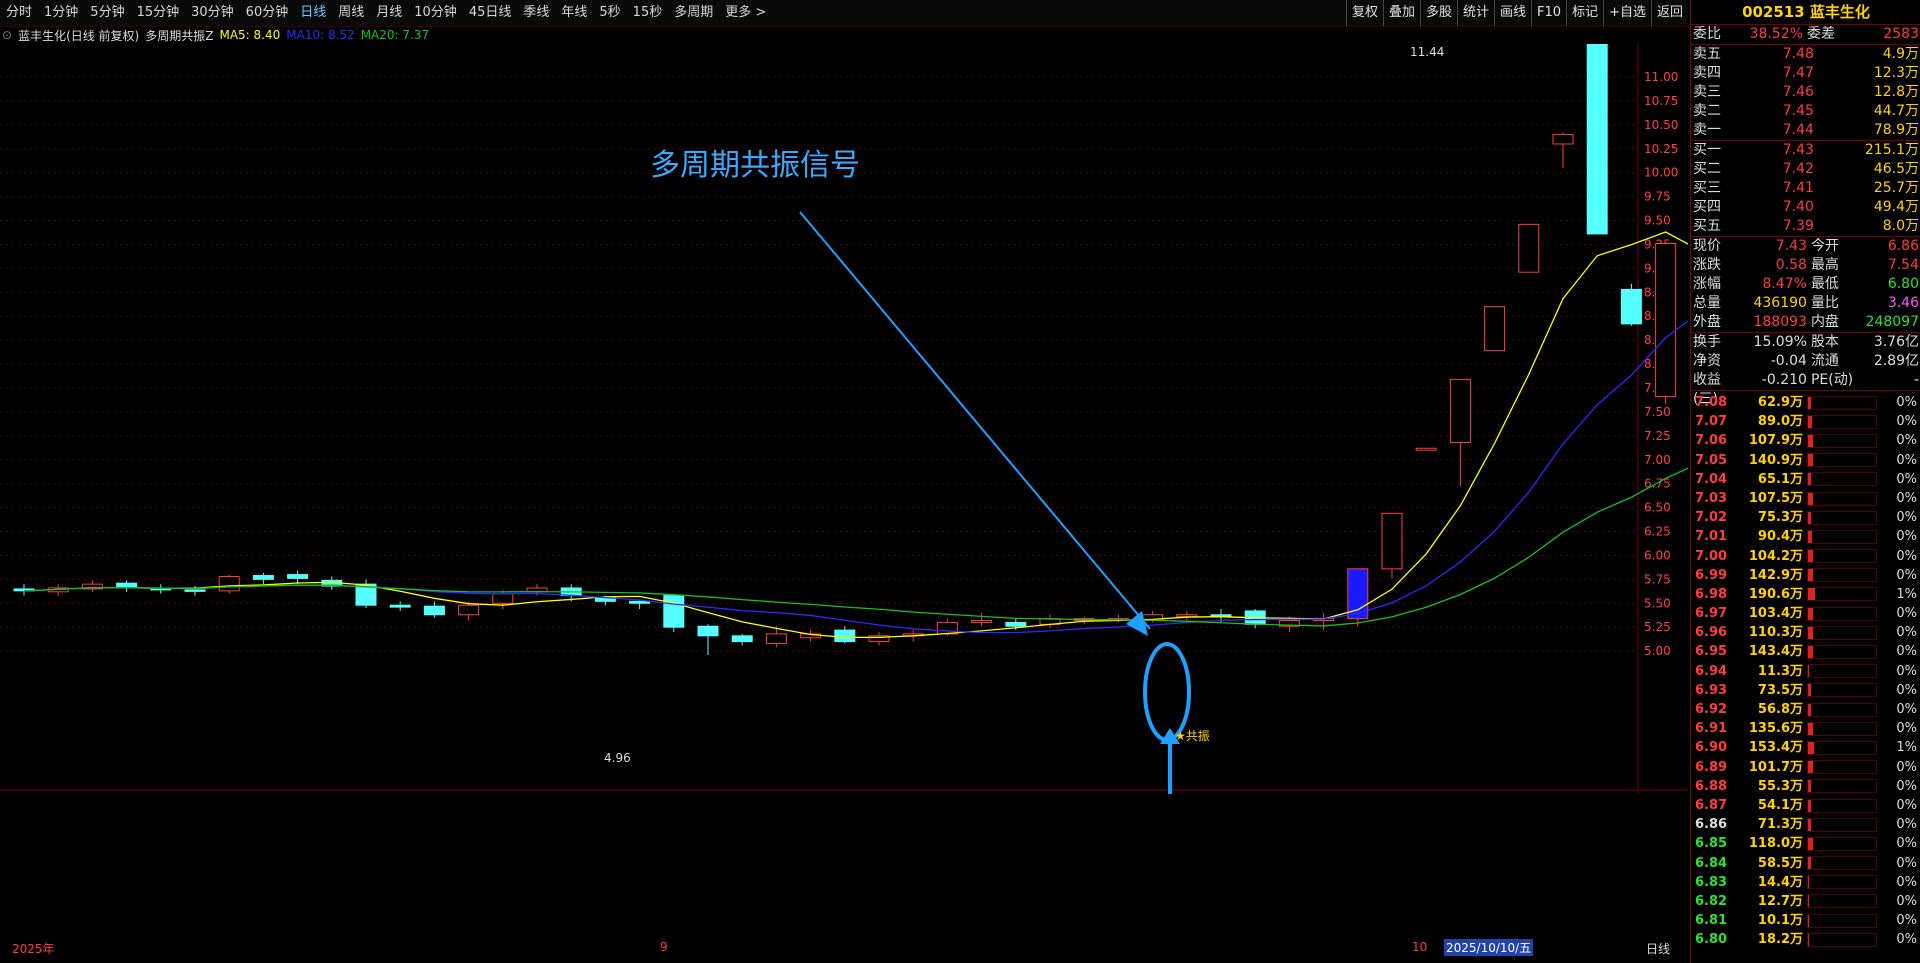 The image size is (1920, 963). What do you see at coordinates (609, 13) in the screenshot?
I see `tab-13: 5秒` at bounding box center [609, 13].